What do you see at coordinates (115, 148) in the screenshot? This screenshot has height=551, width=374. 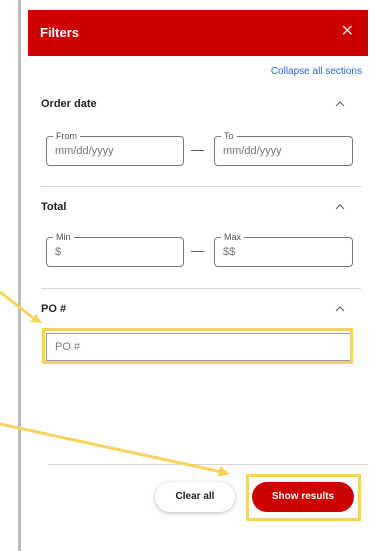 I see `order-date-from-field: From mm/dd/yyyy` at bounding box center [115, 148].